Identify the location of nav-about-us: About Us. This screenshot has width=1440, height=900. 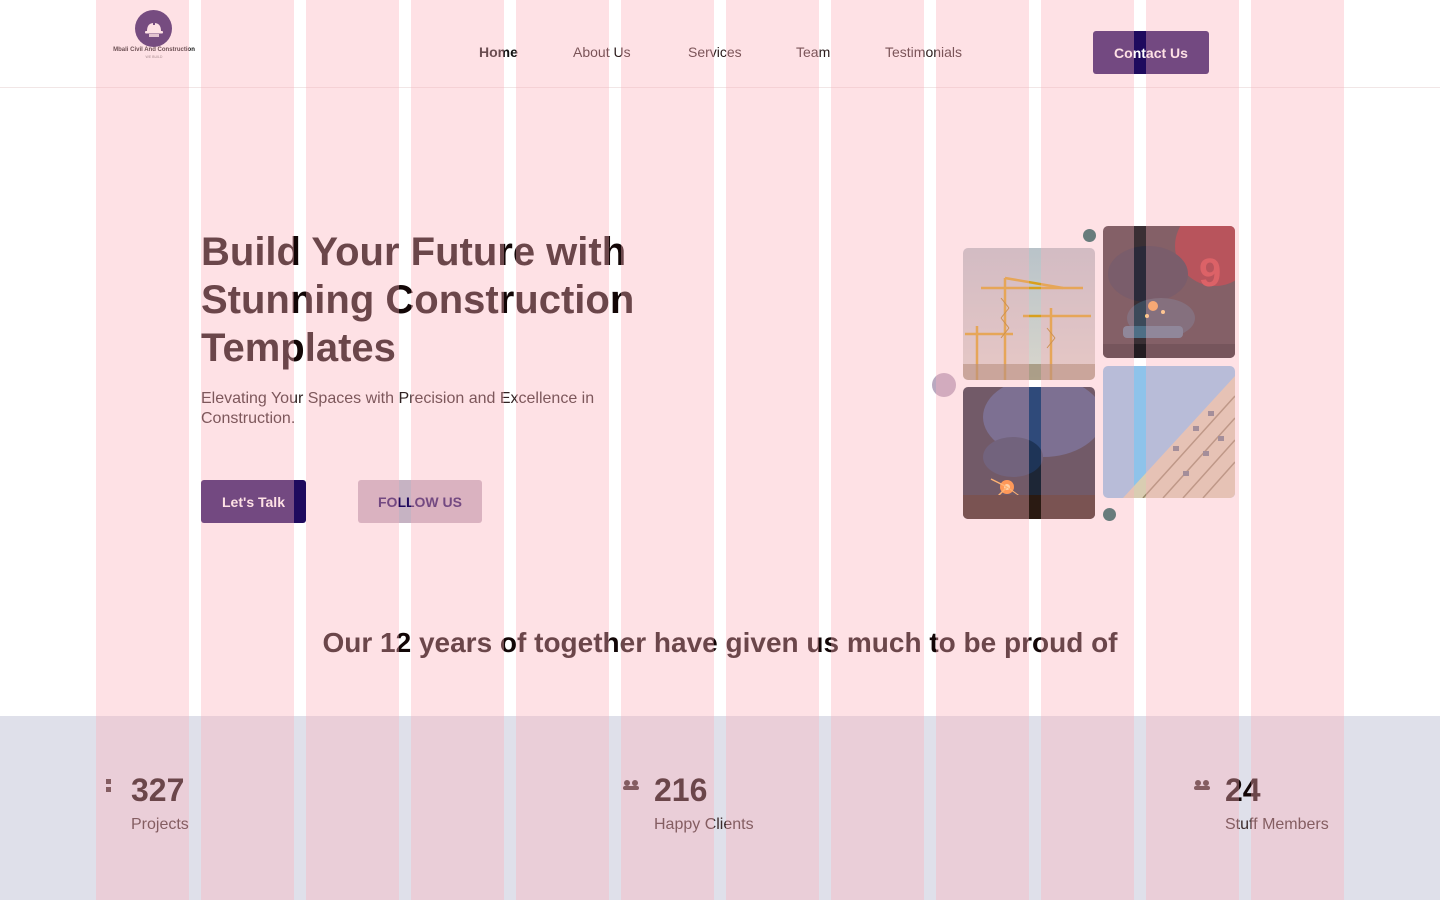
(602, 52).